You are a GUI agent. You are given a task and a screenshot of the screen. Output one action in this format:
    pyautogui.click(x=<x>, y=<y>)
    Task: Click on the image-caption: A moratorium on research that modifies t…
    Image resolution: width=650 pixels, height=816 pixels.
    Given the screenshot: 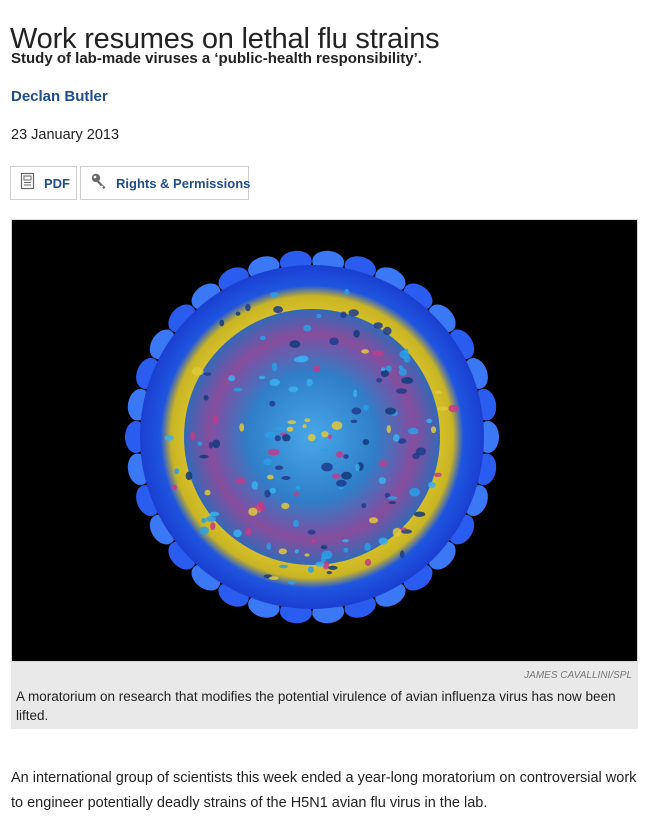 What is the action you would take?
    pyautogui.click(x=316, y=706)
    